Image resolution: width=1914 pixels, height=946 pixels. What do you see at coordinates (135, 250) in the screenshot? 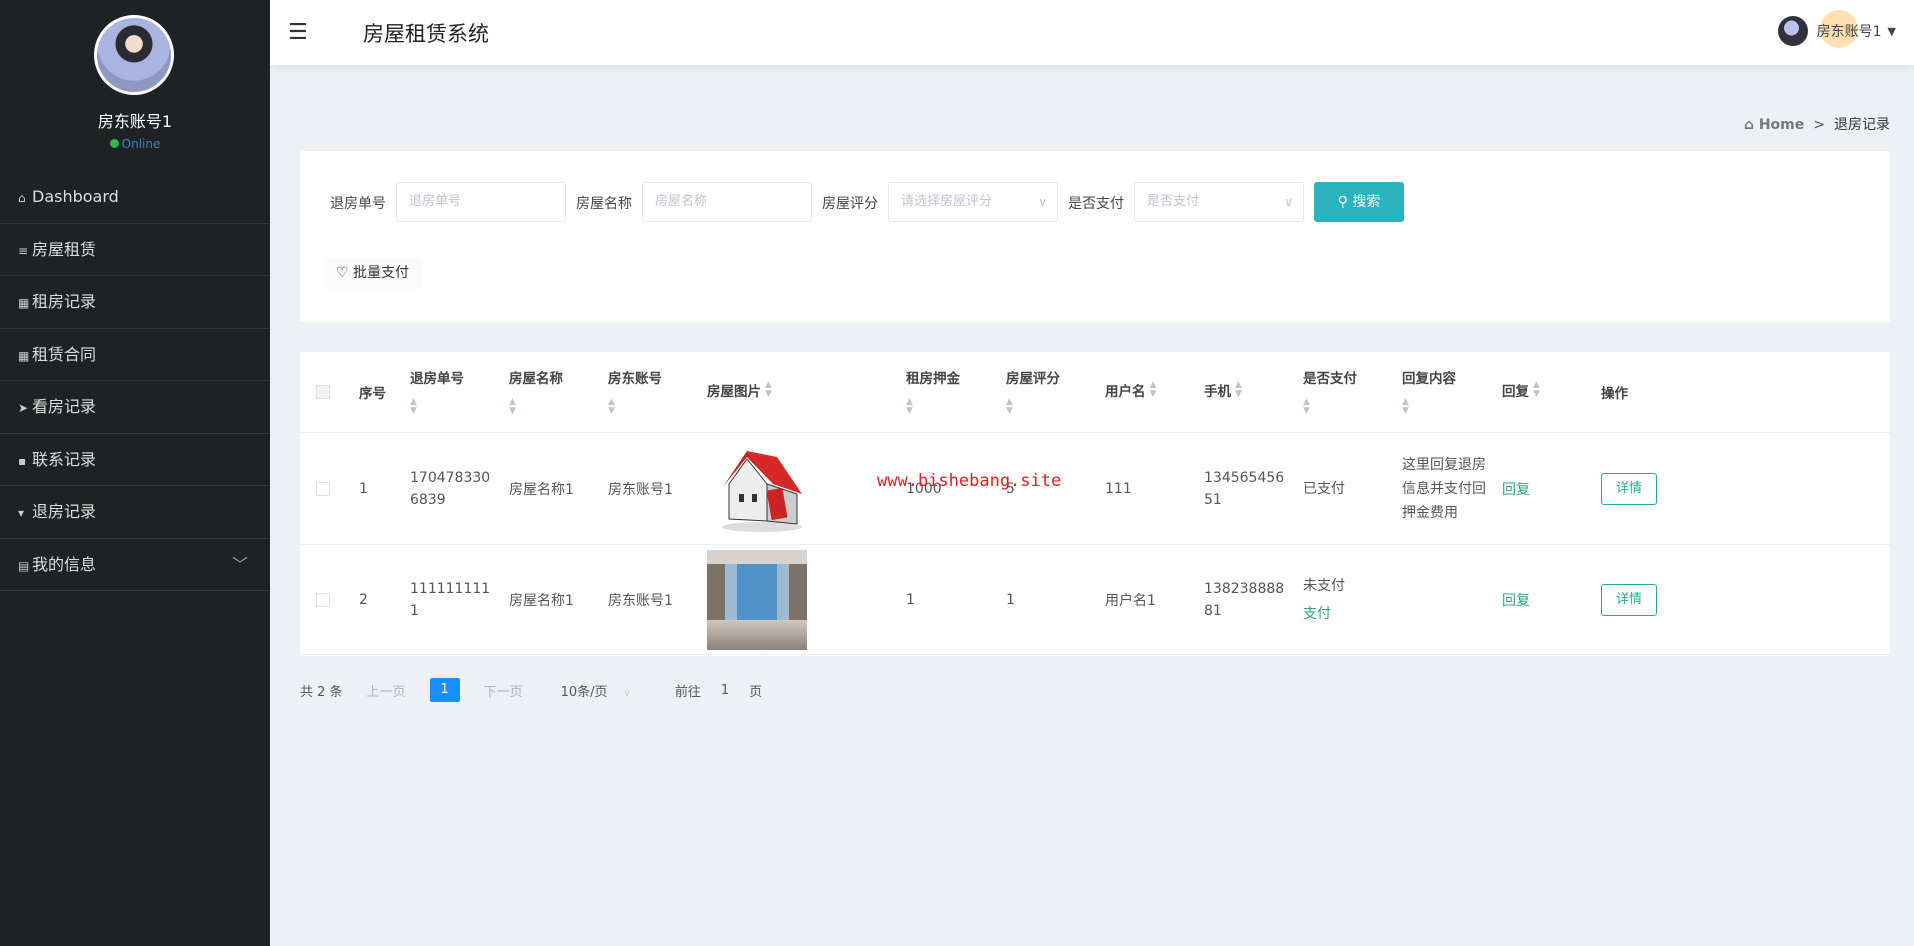
I see `sidebar-item-house-rental: ≡ 房屋租赁` at bounding box center [135, 250].